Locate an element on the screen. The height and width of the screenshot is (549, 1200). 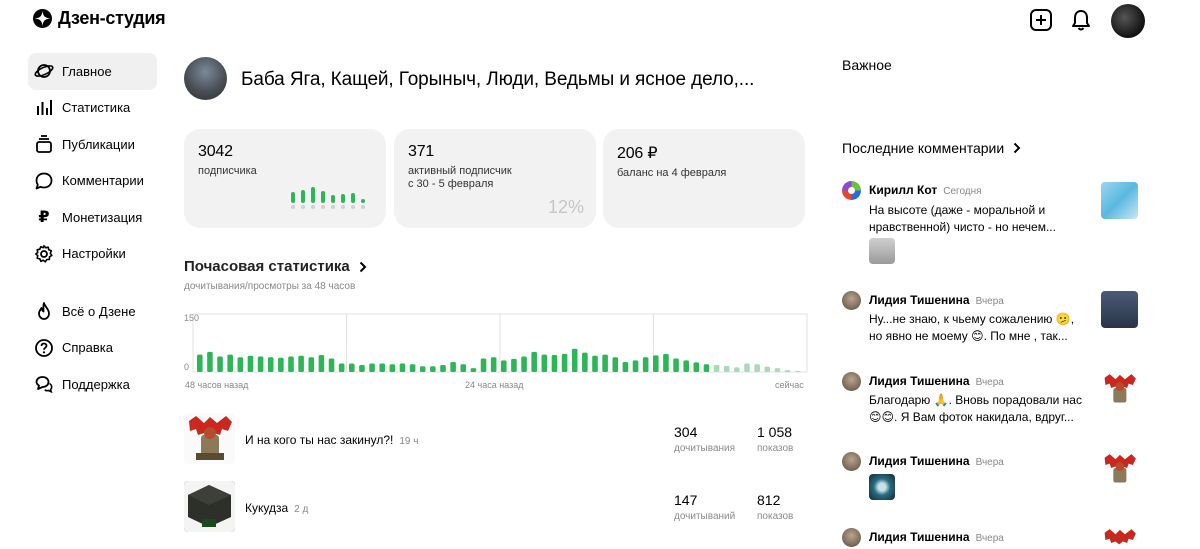
comment-time: Сегодня is located at coordinates (962, 191).